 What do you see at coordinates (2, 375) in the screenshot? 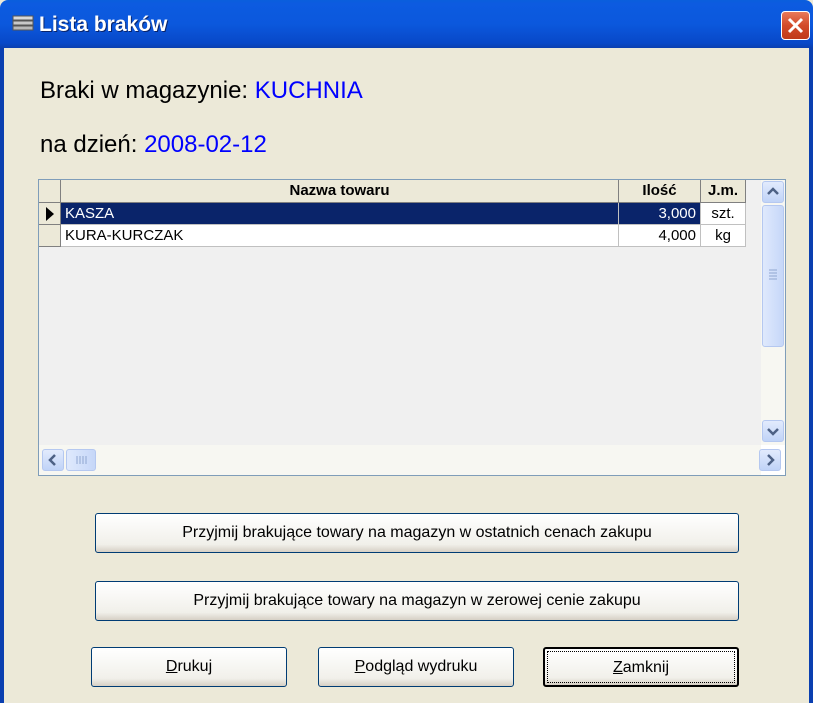
I see `window-border-left` at bounding box center [2, 375].